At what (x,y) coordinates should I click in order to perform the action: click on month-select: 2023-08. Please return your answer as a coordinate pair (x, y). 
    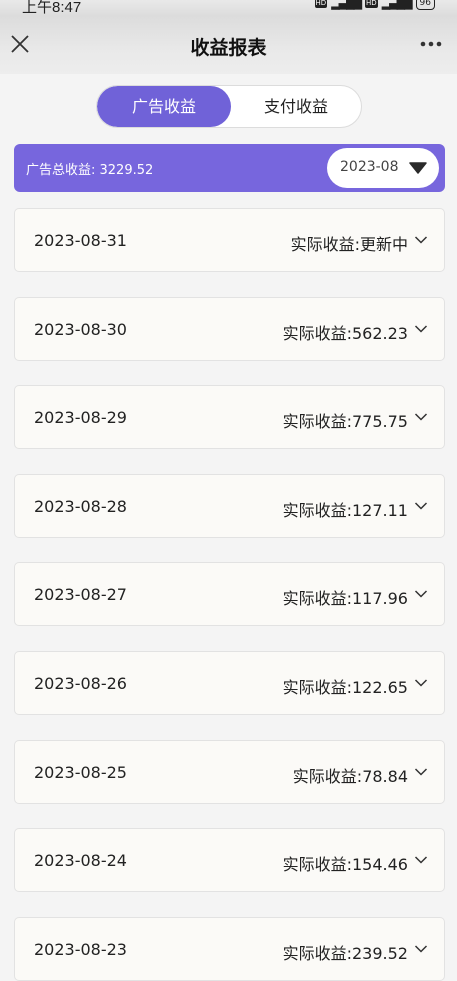
    Looking at the image, I should click on (383, 168).